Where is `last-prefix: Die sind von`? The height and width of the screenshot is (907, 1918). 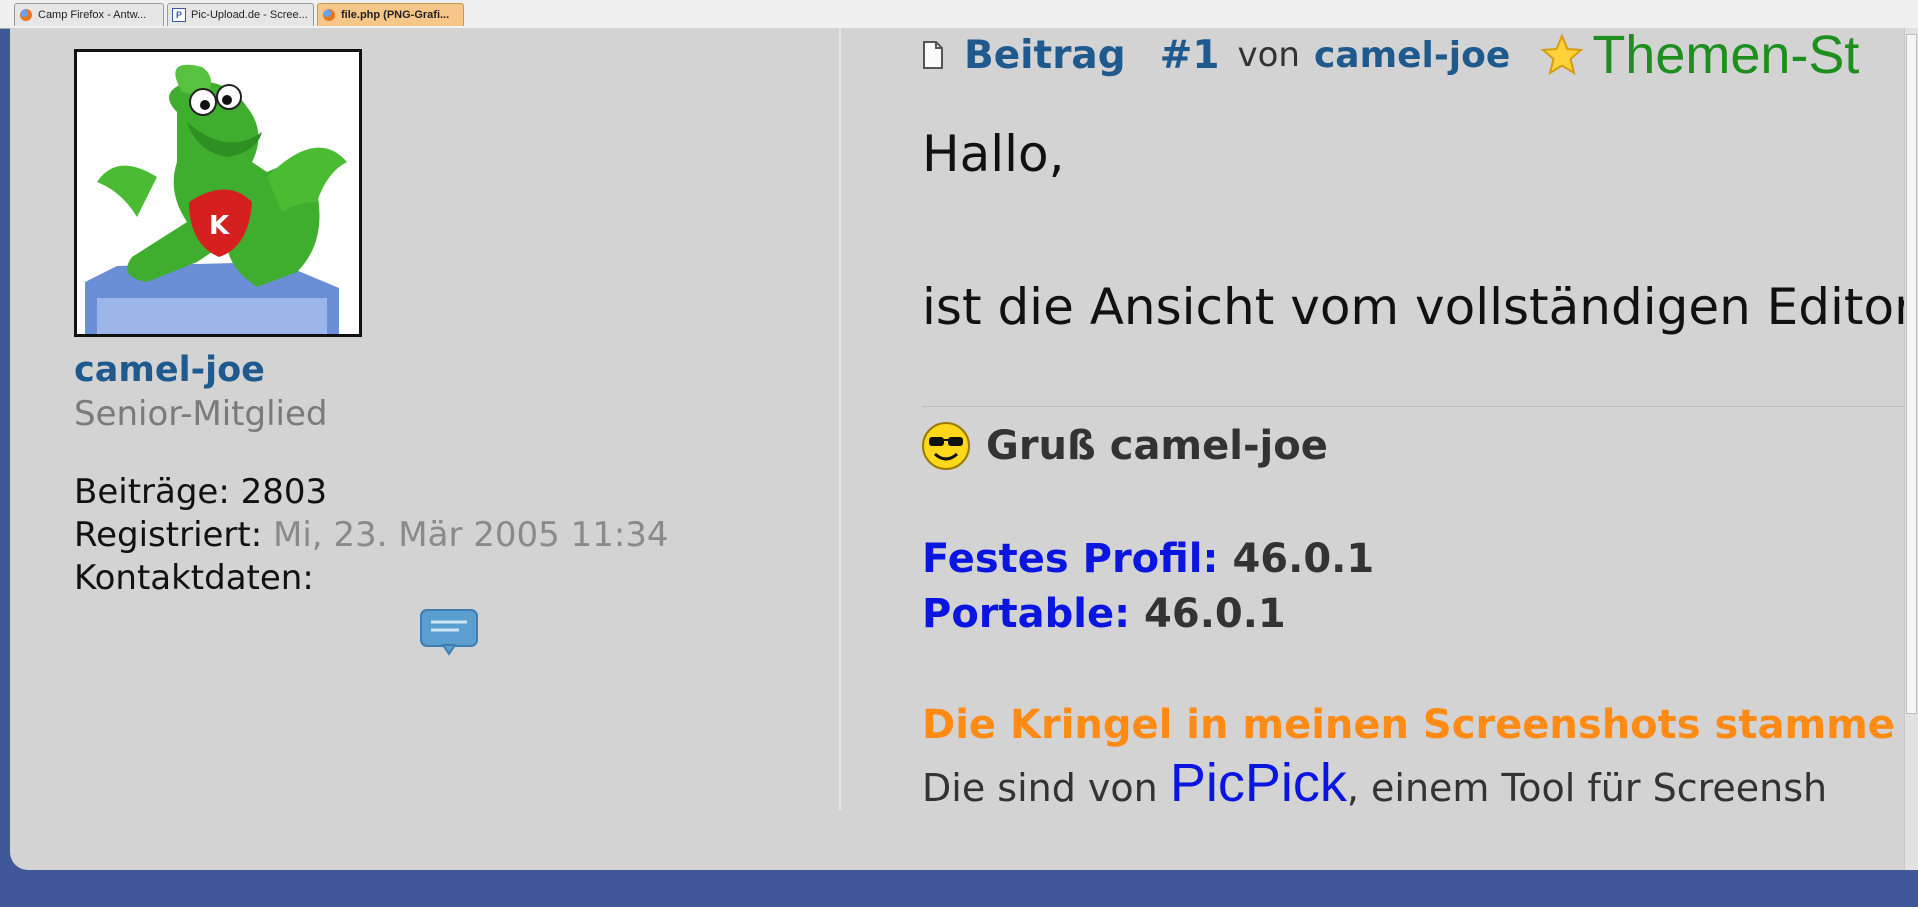
last-prefix: Die sind von is located at coordinates (1046, 788).